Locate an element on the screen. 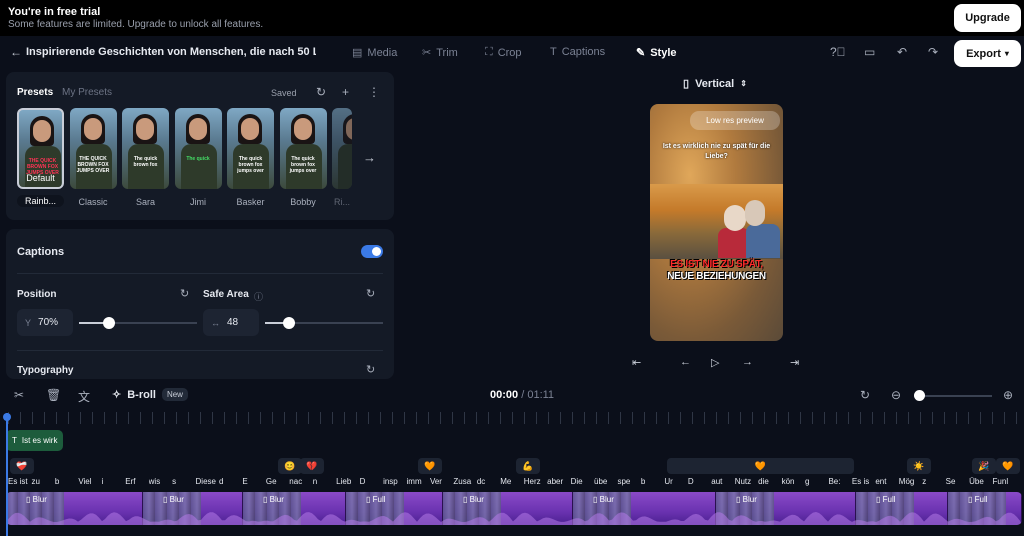 The width and height of the screenshot is (1024, 536). preset-label: Sara is located at coordinates (145, 202).